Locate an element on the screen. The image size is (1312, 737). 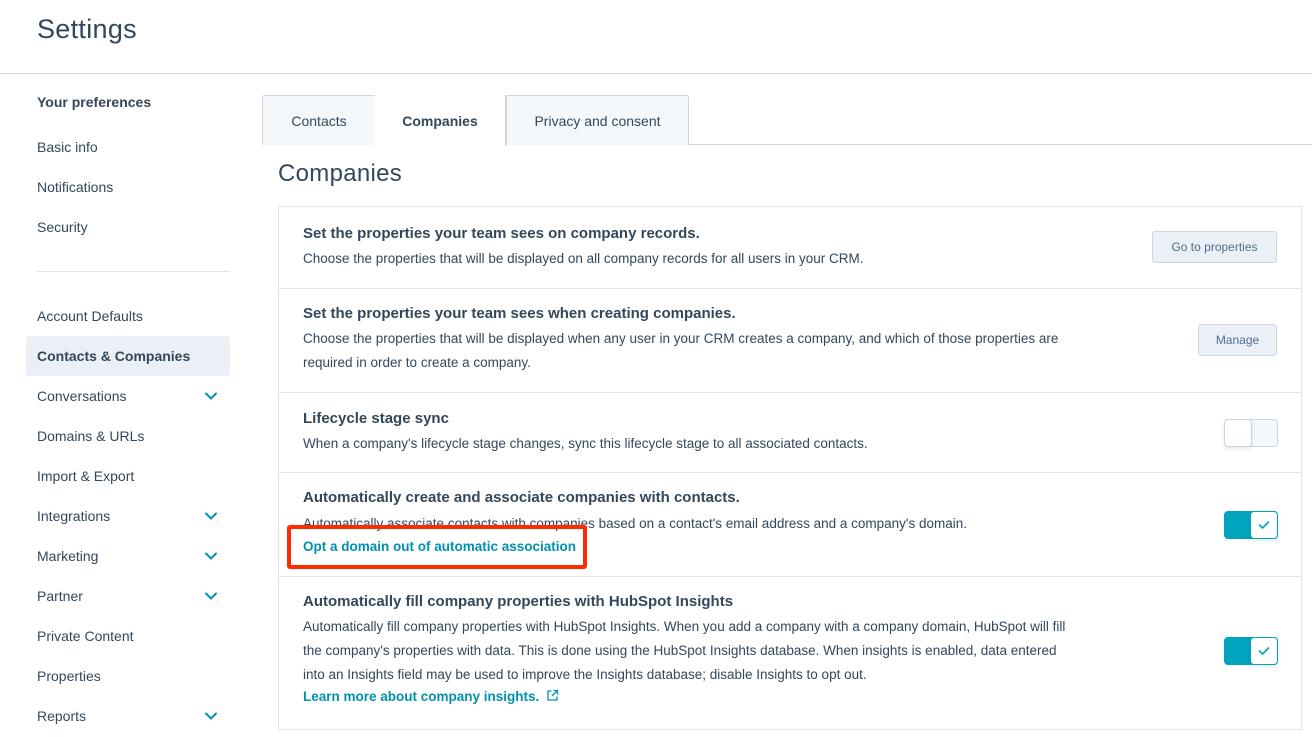
page-header: Settings is located at coordinates (656, 37).